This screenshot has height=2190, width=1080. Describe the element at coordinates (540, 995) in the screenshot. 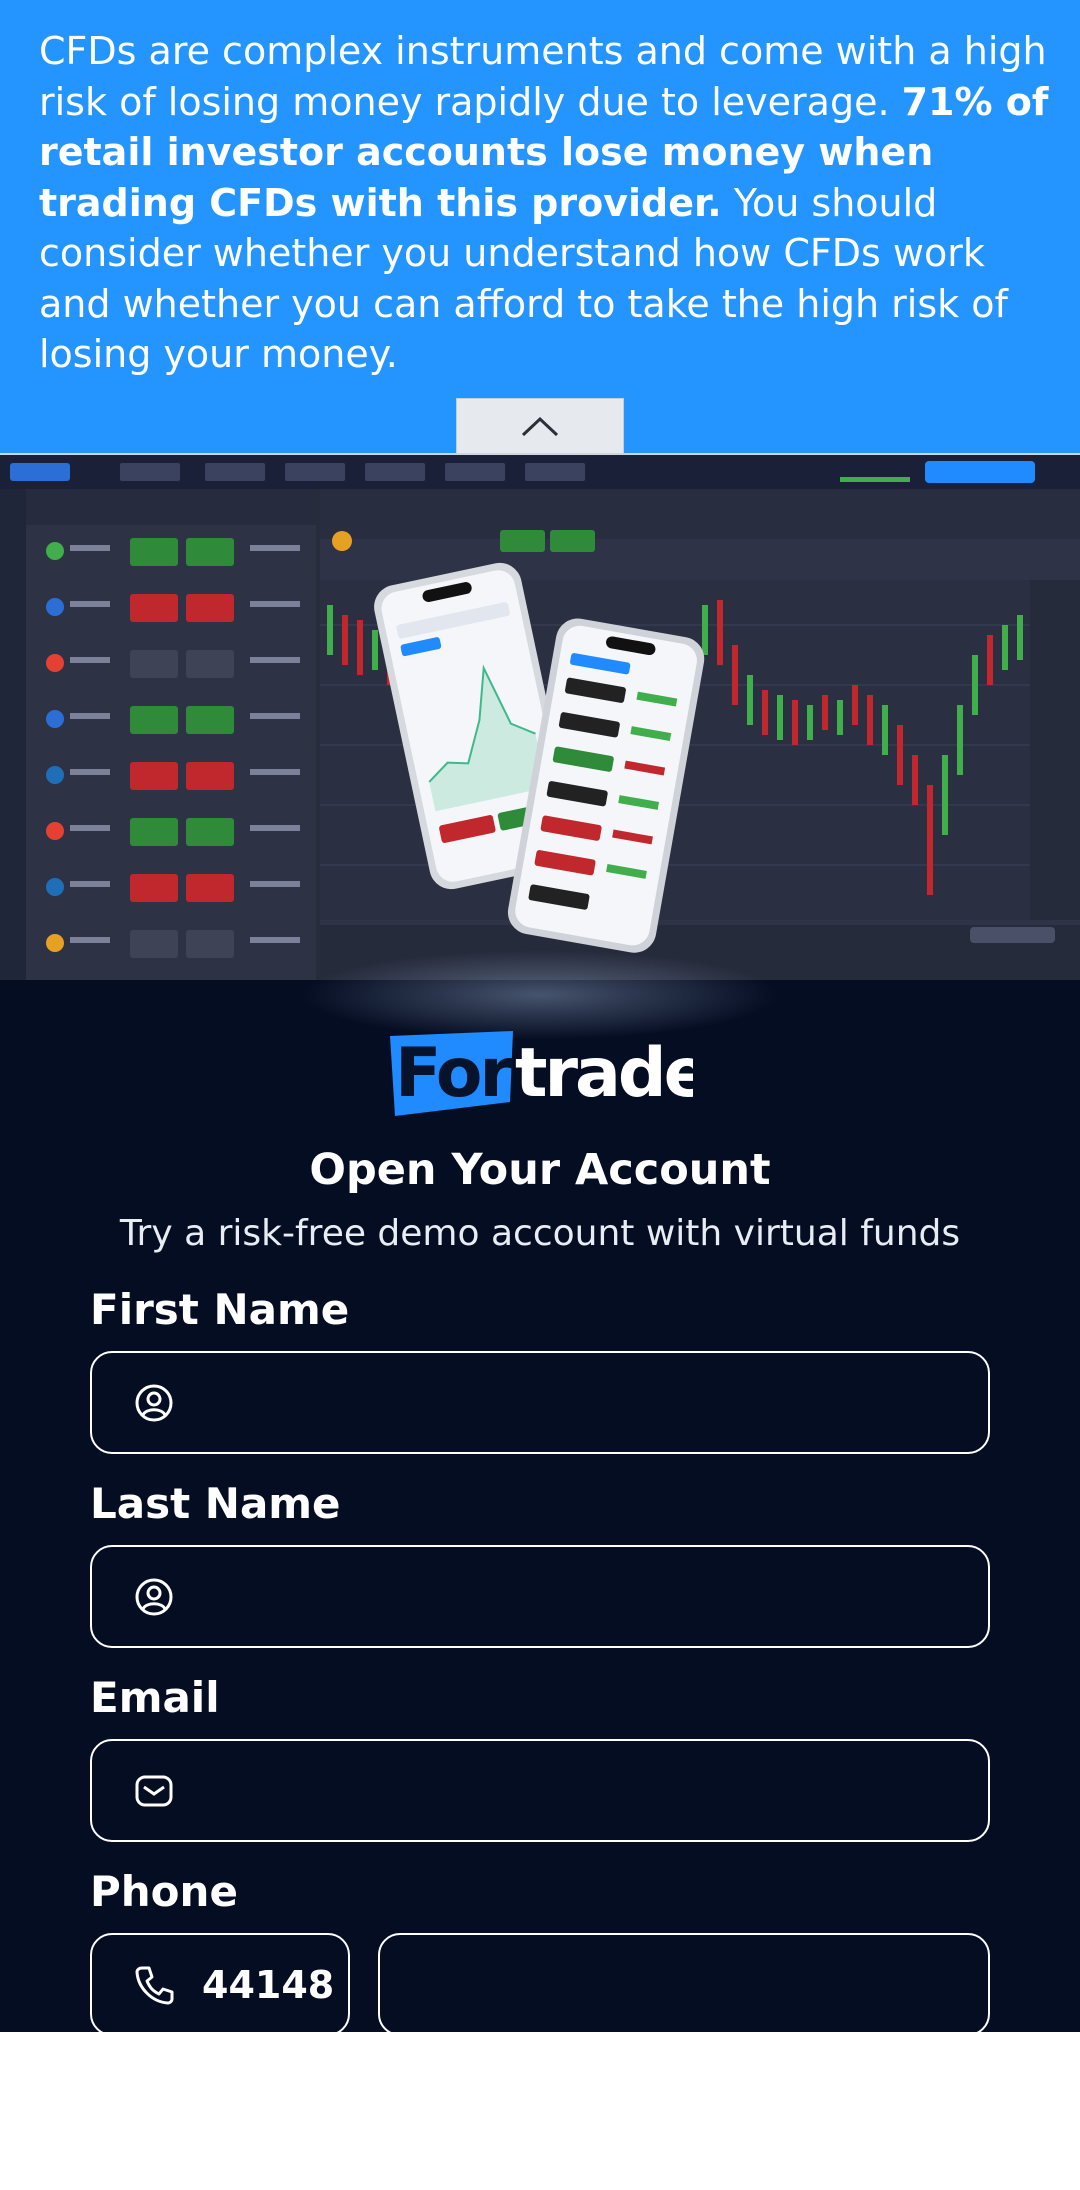

I see `phone-glow` at that location.